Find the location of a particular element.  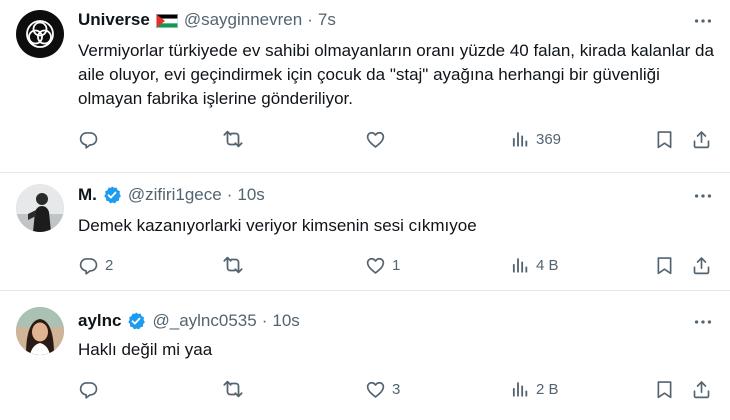

tweet-actions: 369 is located at coordinates (398, 139).